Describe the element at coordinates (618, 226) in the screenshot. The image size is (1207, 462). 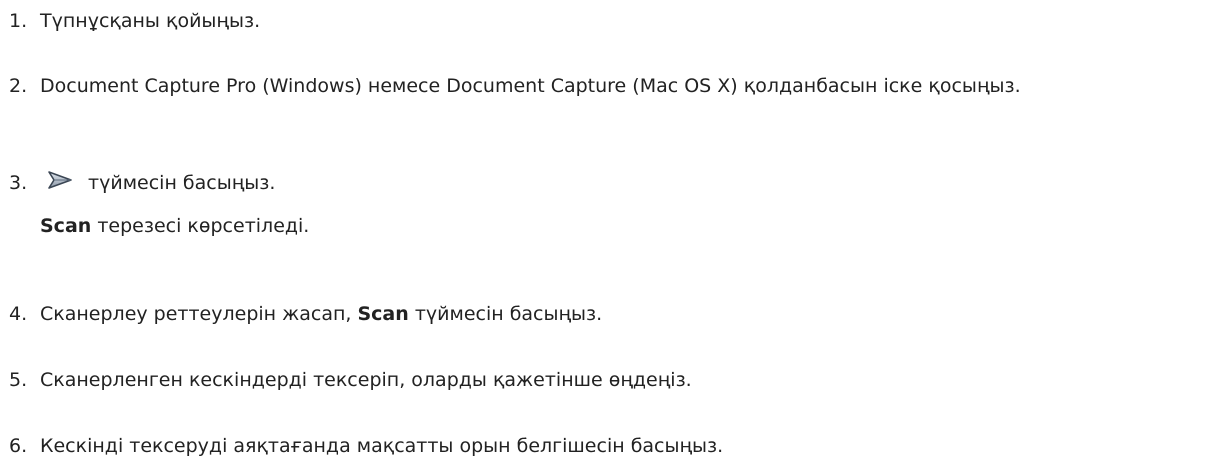
I see `step-result: Scan терезесі көрсетіледі.` at that location.